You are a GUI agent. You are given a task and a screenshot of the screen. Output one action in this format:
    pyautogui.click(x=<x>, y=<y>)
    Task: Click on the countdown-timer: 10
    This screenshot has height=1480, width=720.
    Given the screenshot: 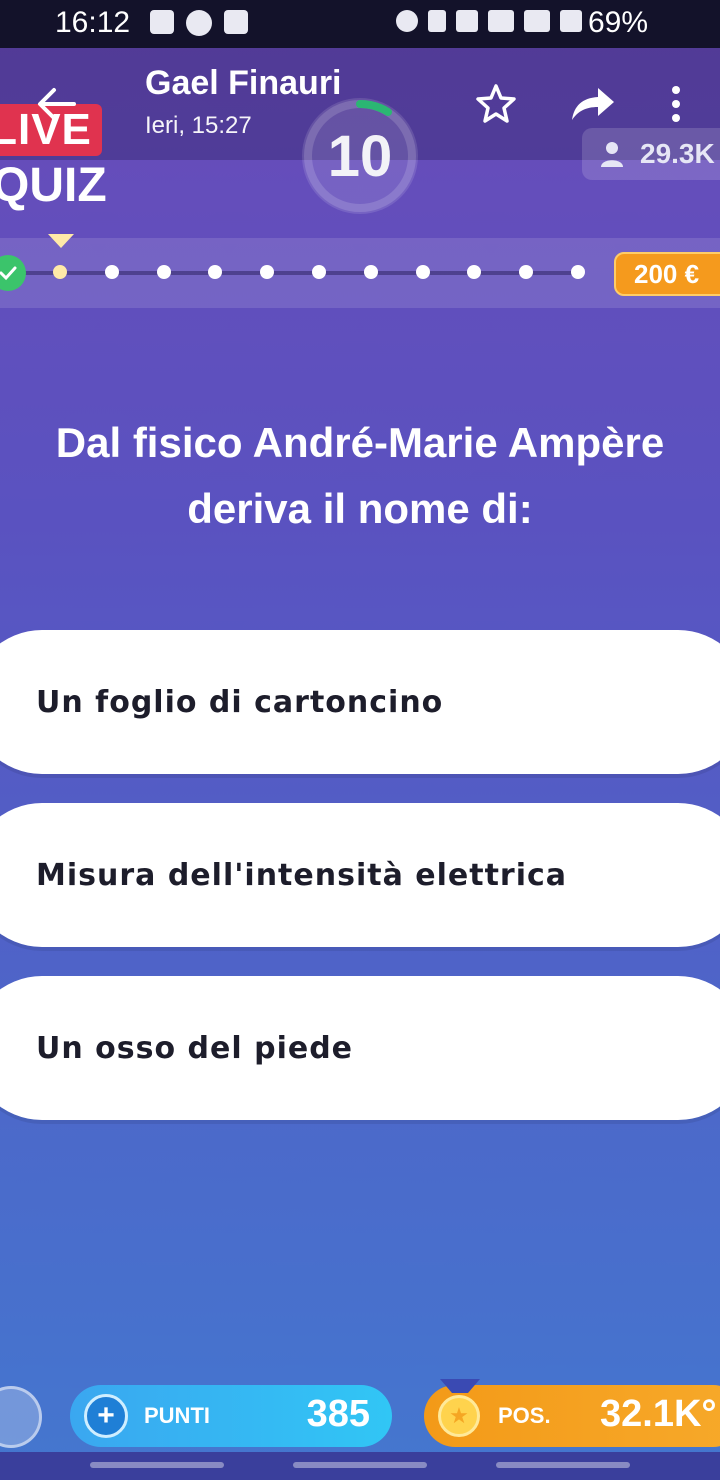 What is the action you would take?
    pyautogui.click(x=360, y=156)
    